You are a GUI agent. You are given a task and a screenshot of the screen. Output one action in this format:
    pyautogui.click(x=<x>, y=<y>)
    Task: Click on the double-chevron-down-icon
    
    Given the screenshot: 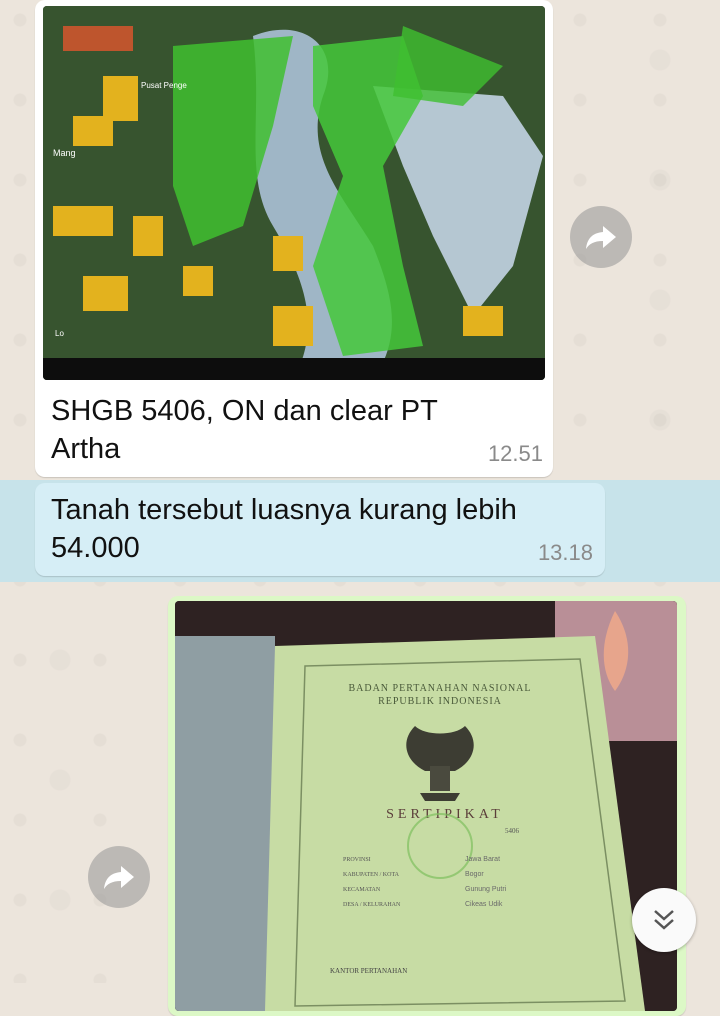 What is the action you would take?
    pyautogui.click(x=664, y=920)
    